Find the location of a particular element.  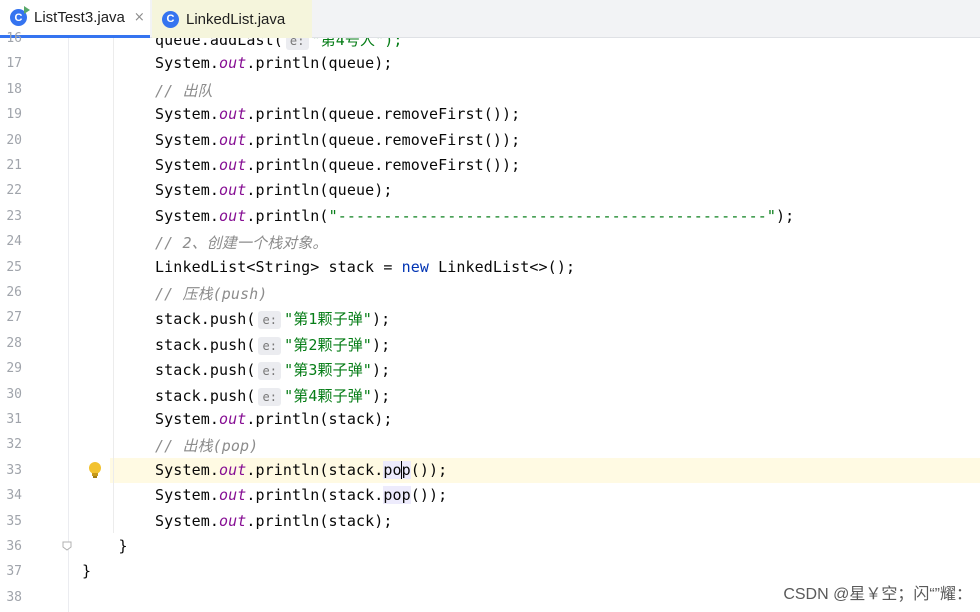

code-line: // 2、创建一个栈对象。 is located at coordinates (204, 242).